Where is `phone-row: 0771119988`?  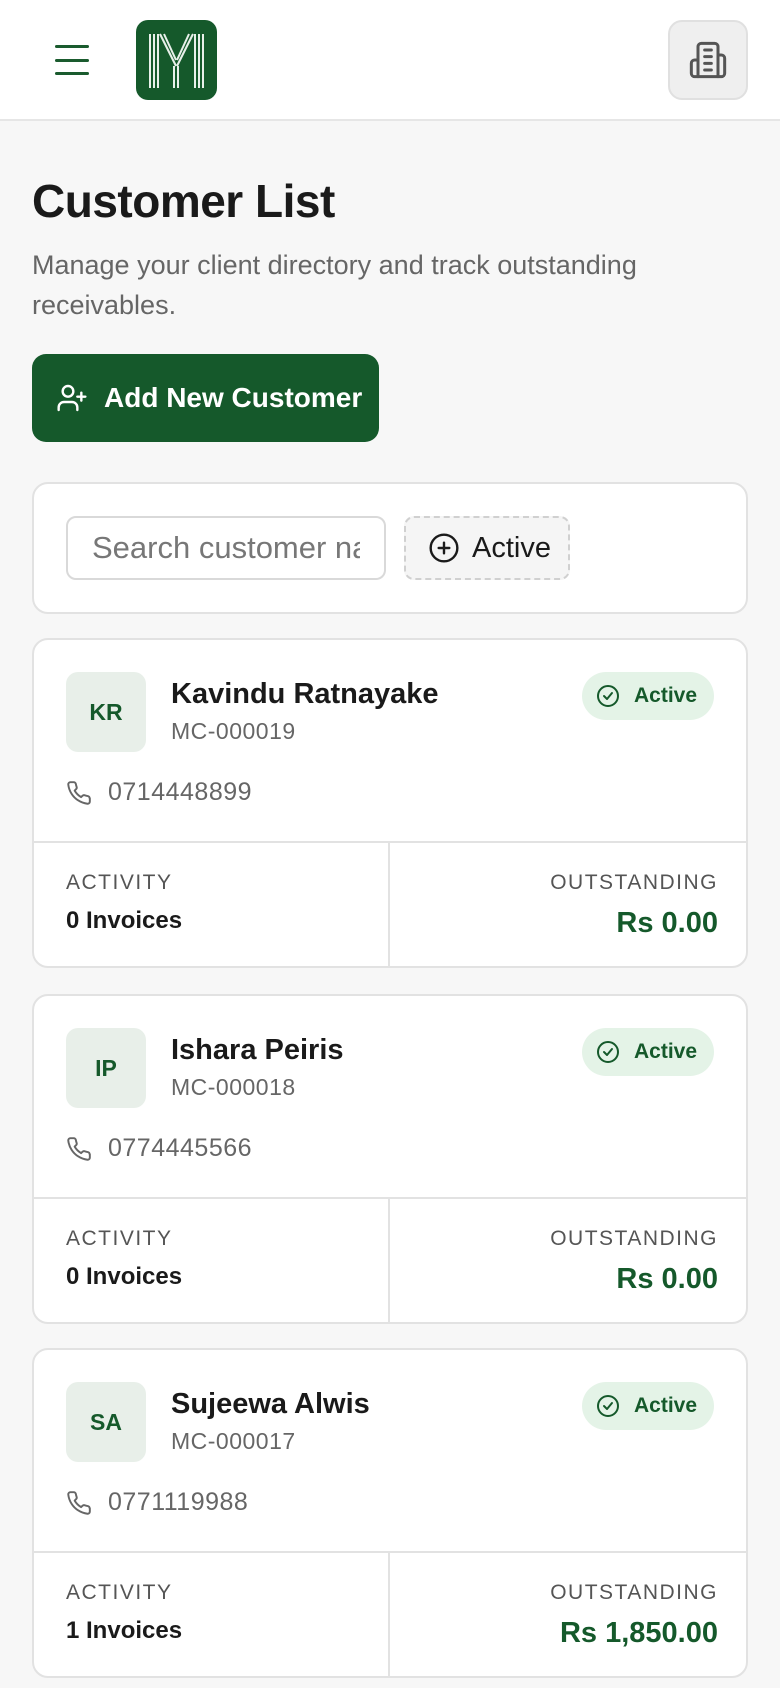 phone-row: 0771119988 is located at coordinates (157, 1502).